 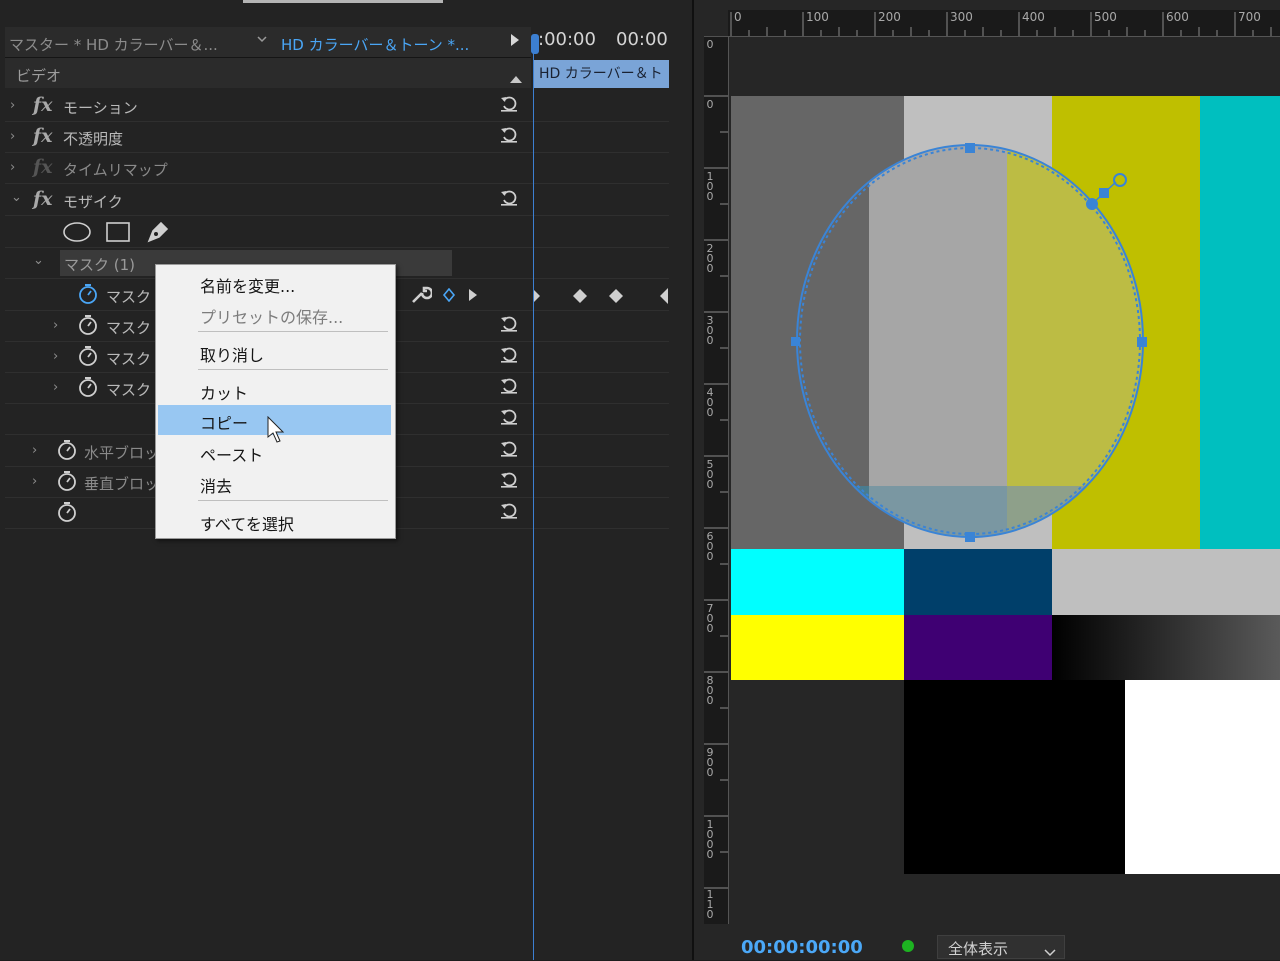 I want to click on effect-row-motion: › fx モーション, so click(x=337, y=106).